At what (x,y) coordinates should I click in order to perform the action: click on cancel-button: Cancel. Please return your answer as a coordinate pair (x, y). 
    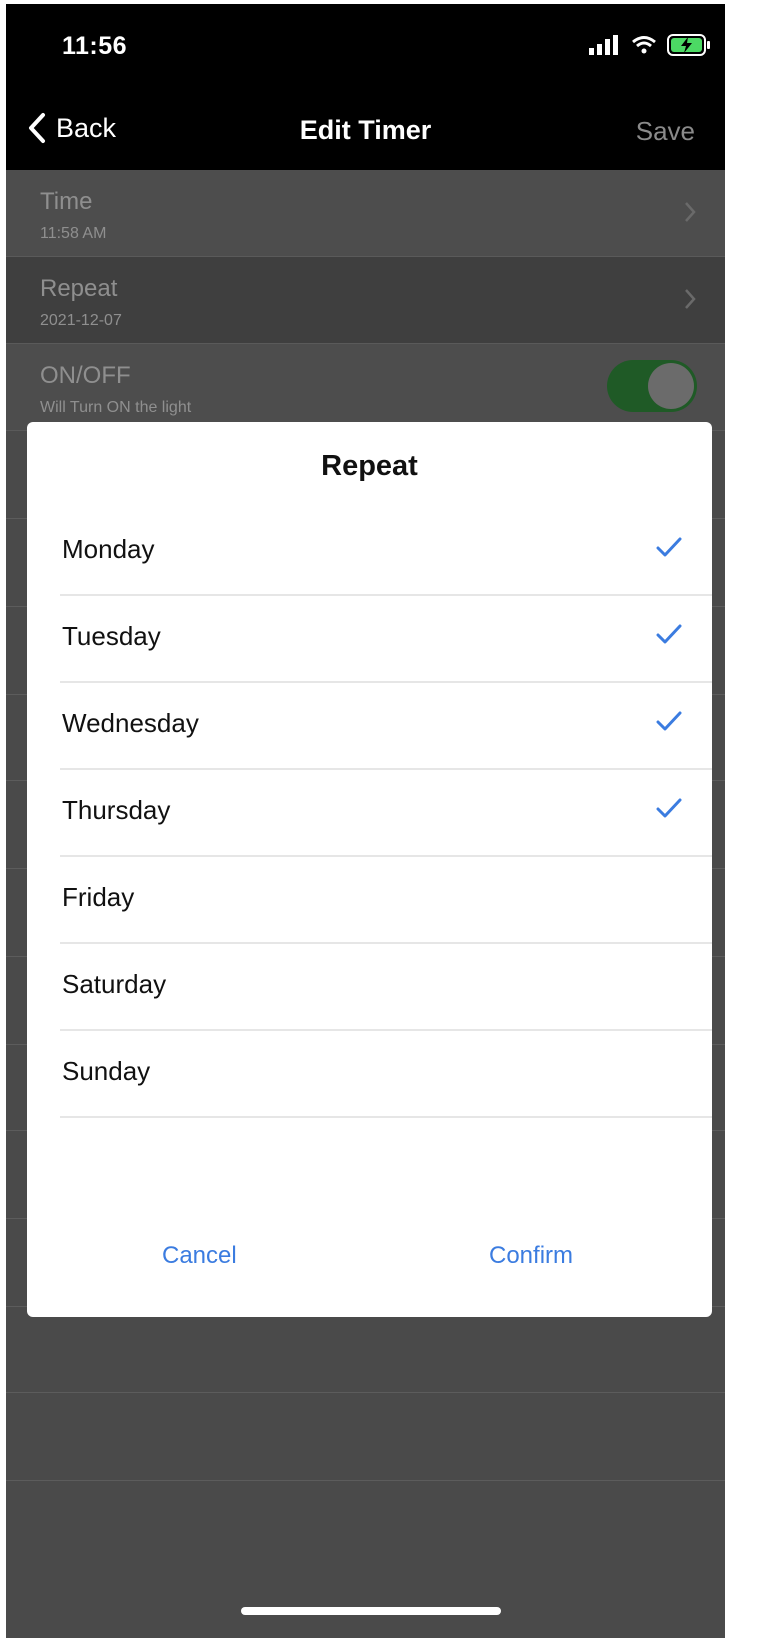
    Looking at the image, I should click on (199, 1256).